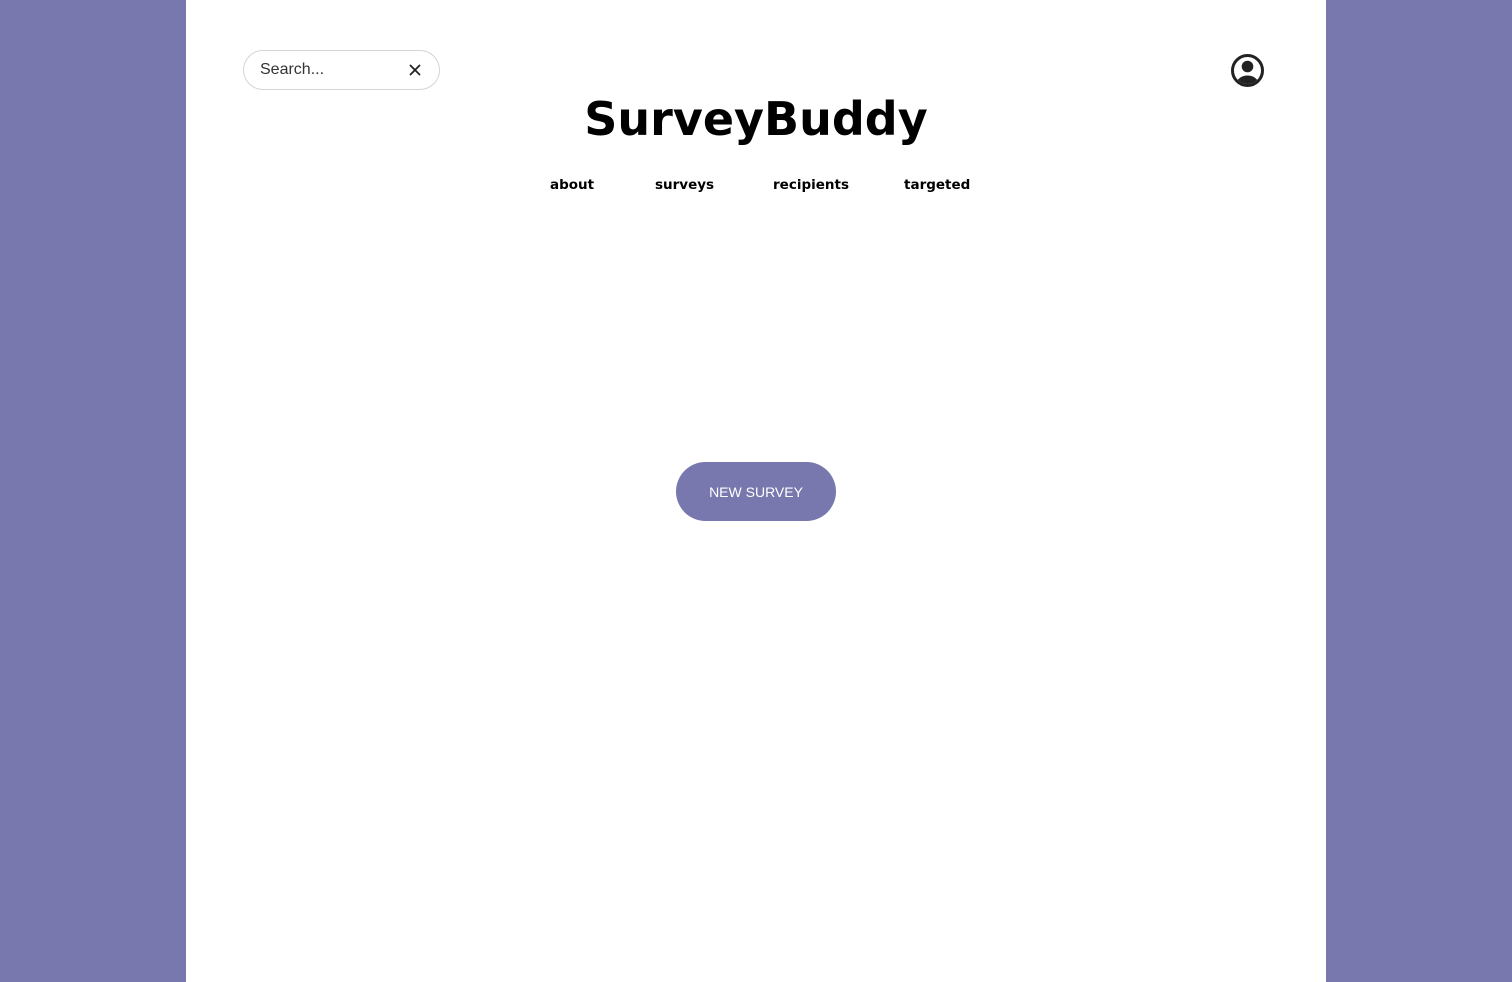  What do you see at coordinates (756, 186) in the screenshot?
I see `main-nav: about surveys recipients targeted` at bounding box center [756, 186].